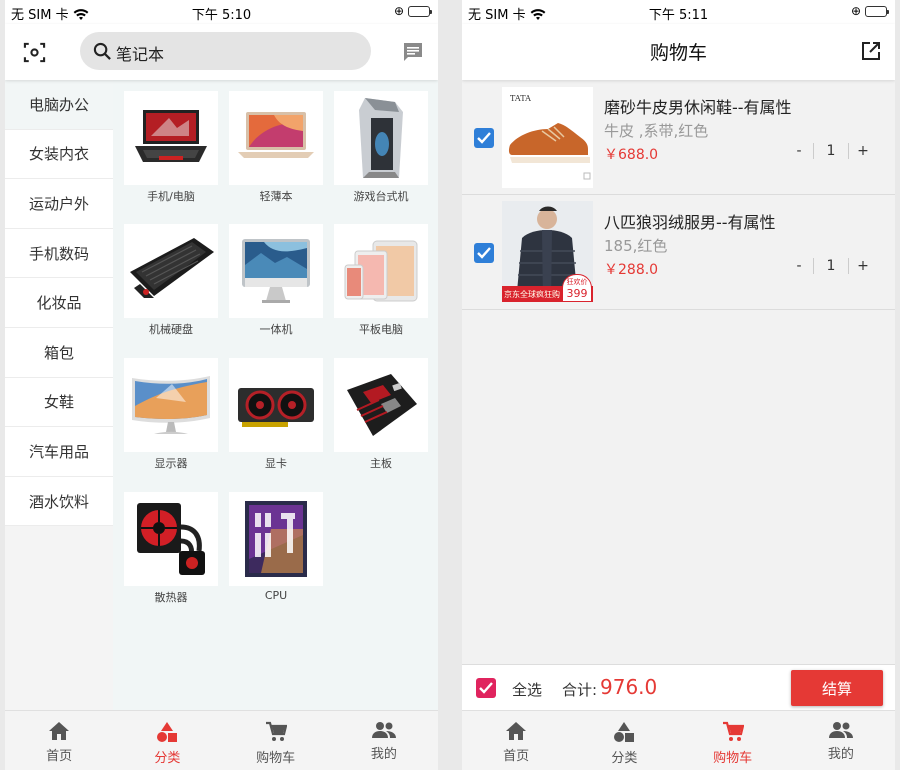 The image size is (900, 770). What do you see at coordinates (59, 105) in the screenshot?
I see `category-item-computer-office: 电脑办公` at bounding box center [59, 105].